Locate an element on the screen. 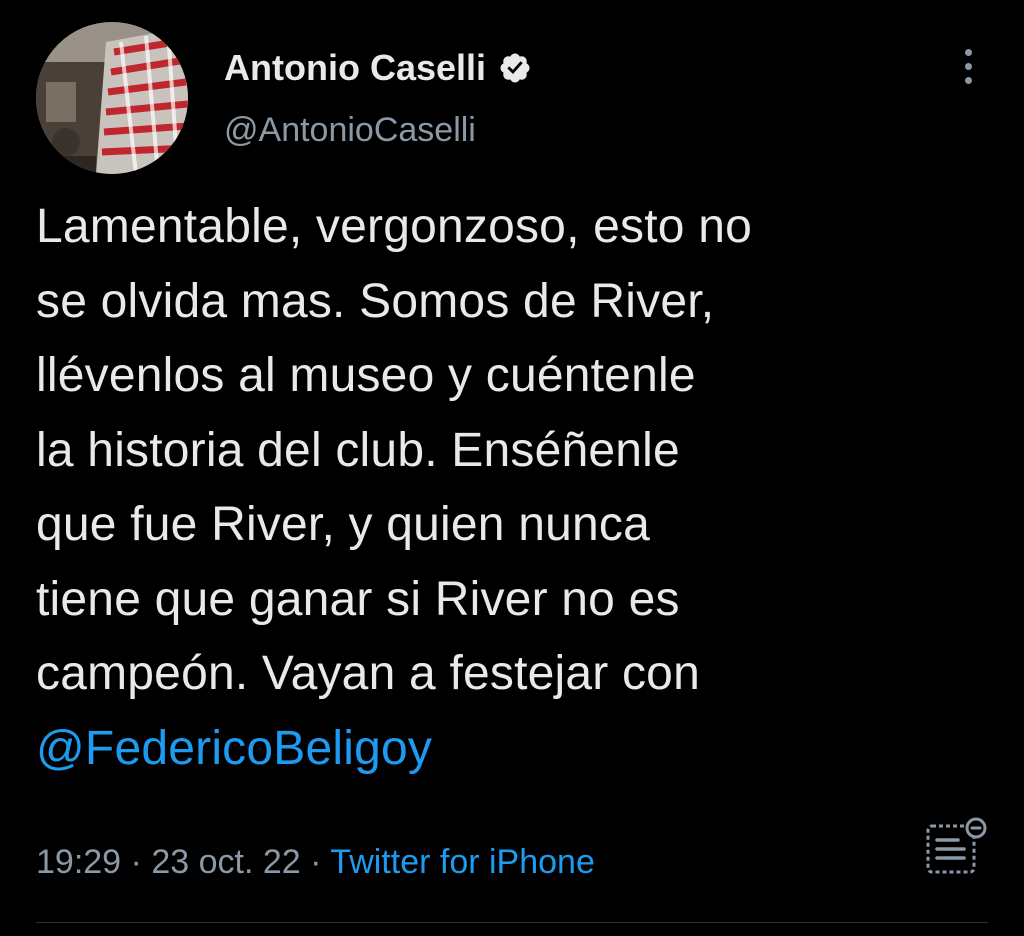  tweet-metadata: 19:29 · 23 oct. 22 · Twitter for iPhone is located at coordinates (315, 862).